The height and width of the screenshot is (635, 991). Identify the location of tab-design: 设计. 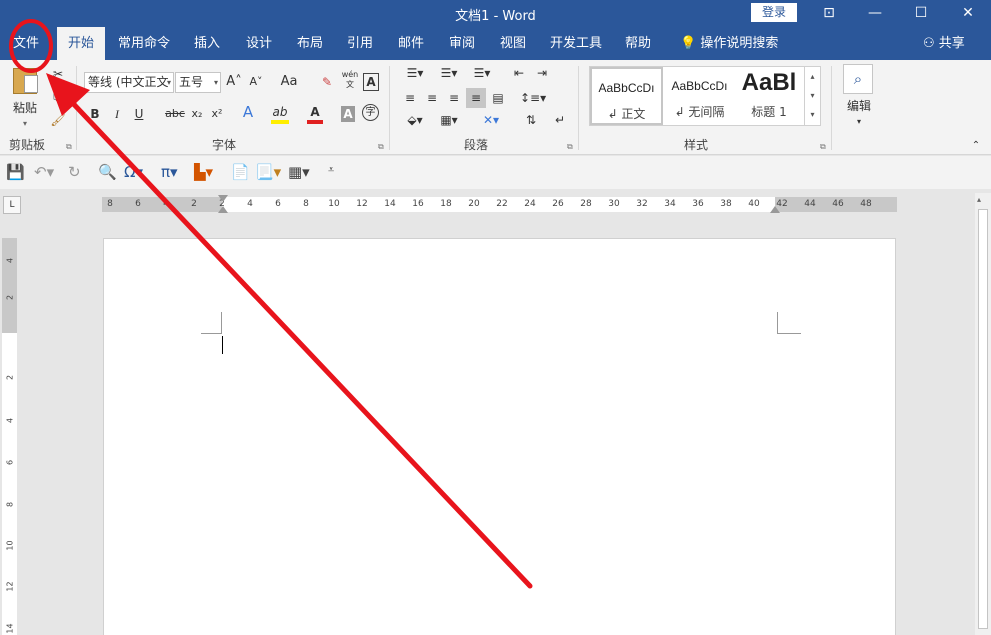
(259, 43).